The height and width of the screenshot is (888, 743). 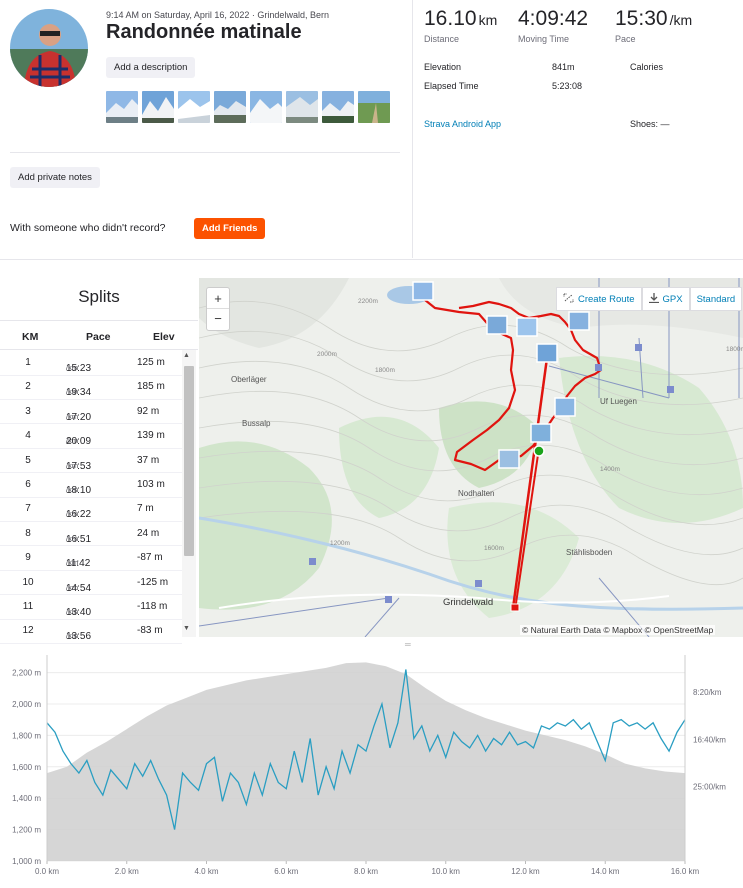 I want to click on pace-value: 15:30/km, so click(x=654, y=18).